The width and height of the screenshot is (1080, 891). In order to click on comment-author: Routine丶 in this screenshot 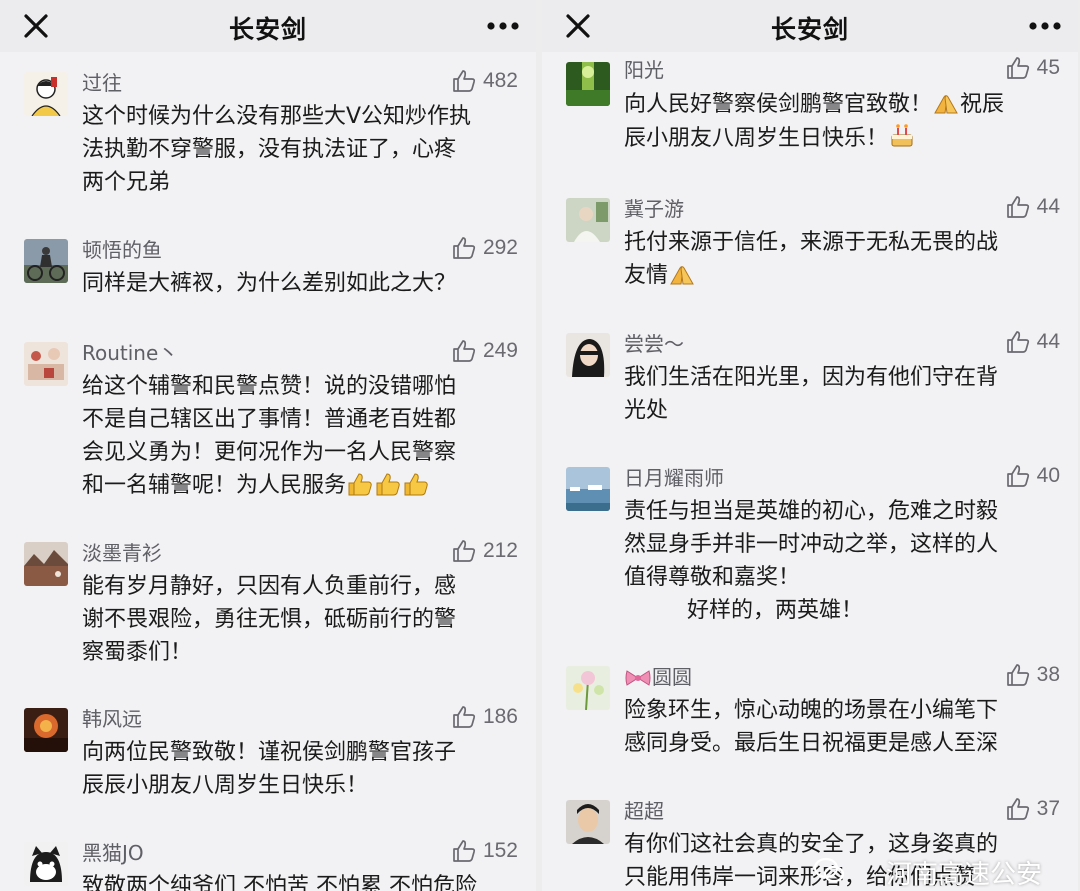, I will do `click(130, 351)`.